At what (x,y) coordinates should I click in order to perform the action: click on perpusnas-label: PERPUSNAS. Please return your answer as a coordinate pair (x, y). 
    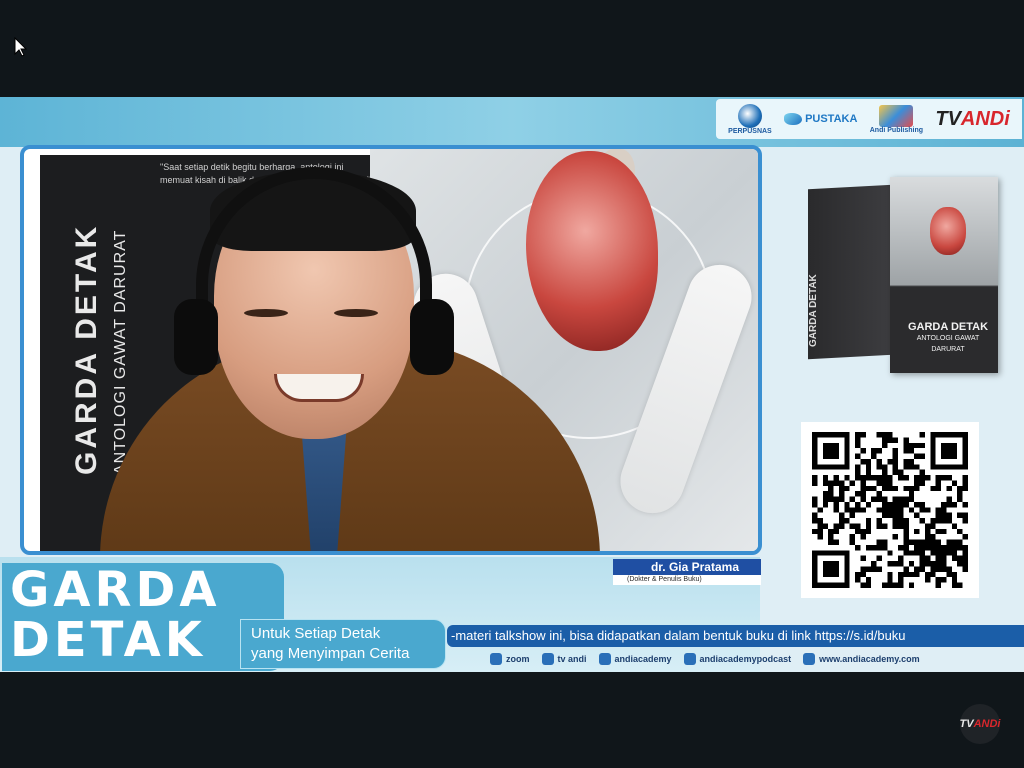
    Looking at the image, I should click on (750, 131).